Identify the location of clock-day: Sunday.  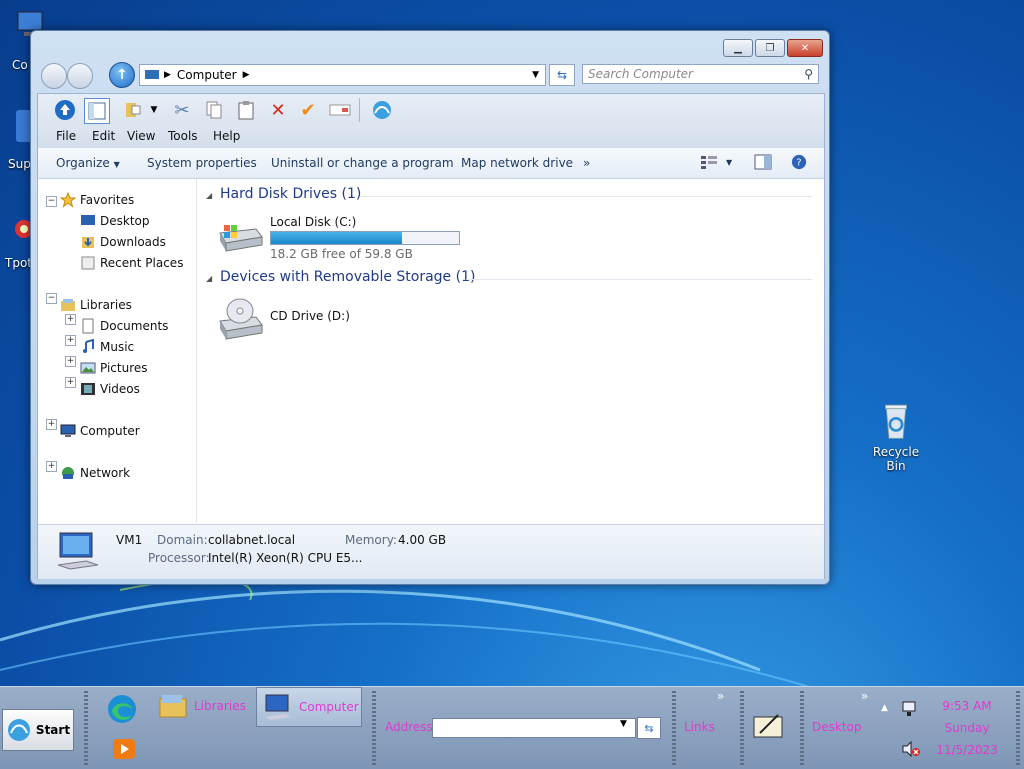
(967, 728).